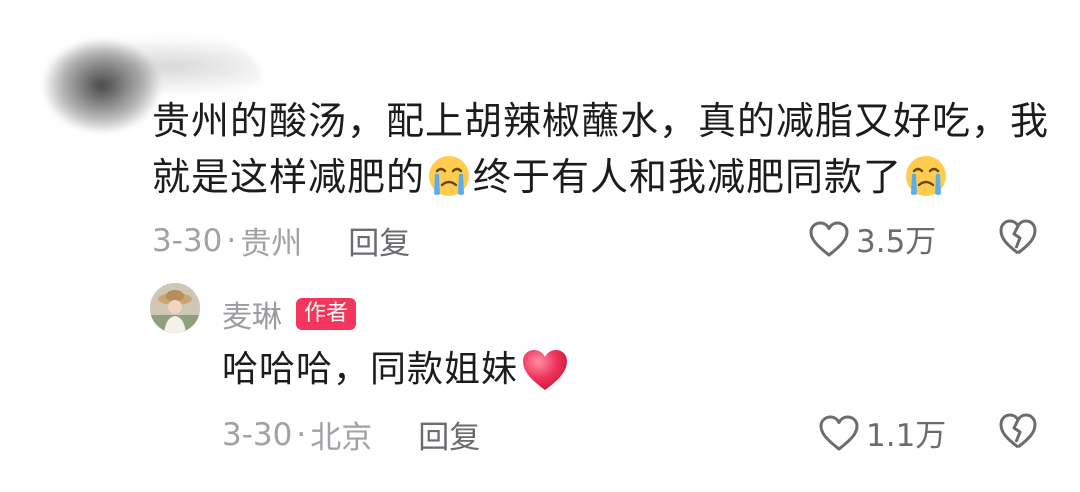 The width and height of the screenshot is (1080, 492). I want to click on reply-header: 麦琳 作者, so click(289, 314).